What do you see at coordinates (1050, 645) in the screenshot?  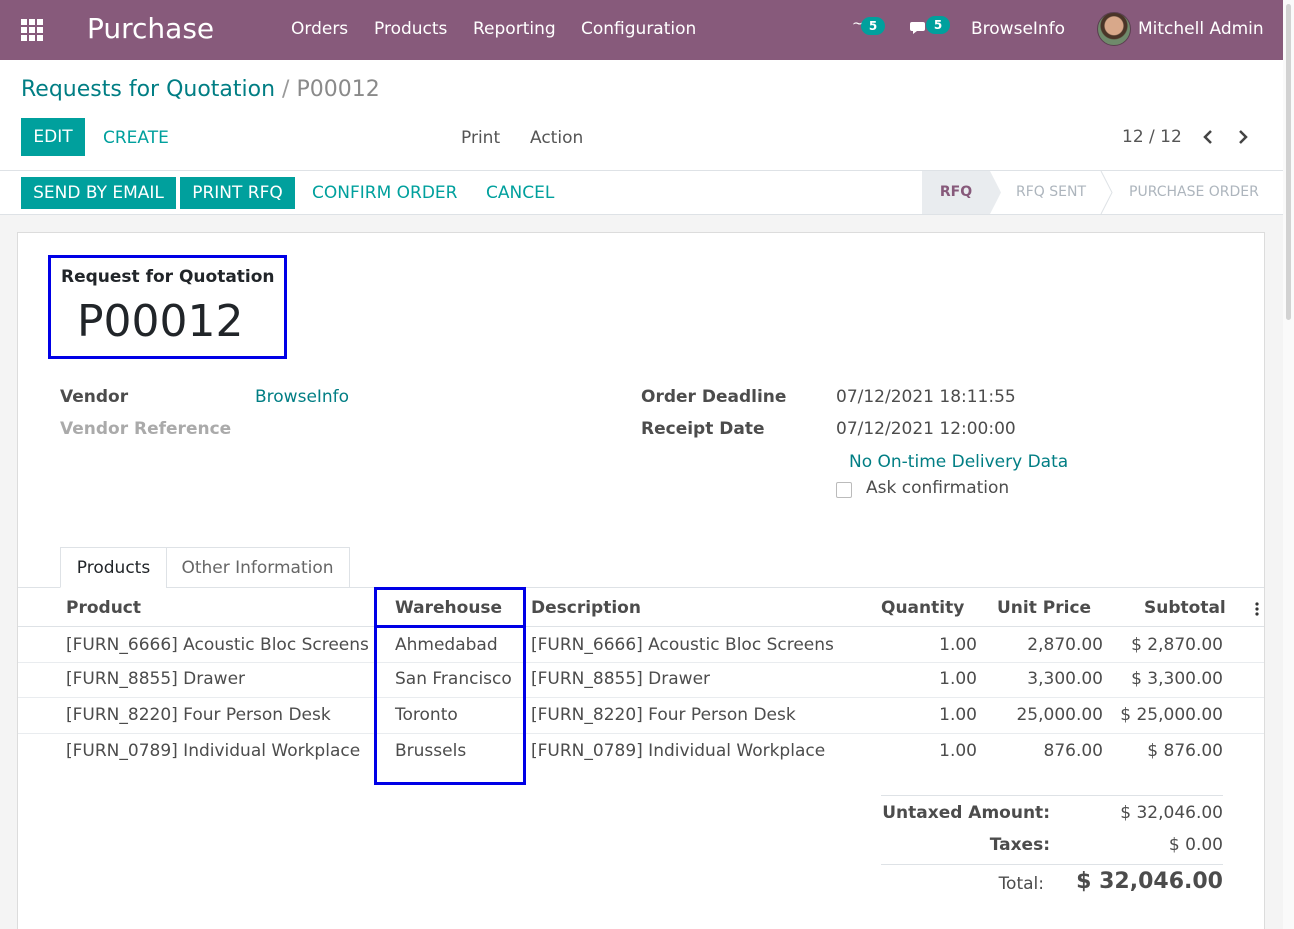 I see `cell-unit-price: 2,870.00` at bounding box center [1050, 645].